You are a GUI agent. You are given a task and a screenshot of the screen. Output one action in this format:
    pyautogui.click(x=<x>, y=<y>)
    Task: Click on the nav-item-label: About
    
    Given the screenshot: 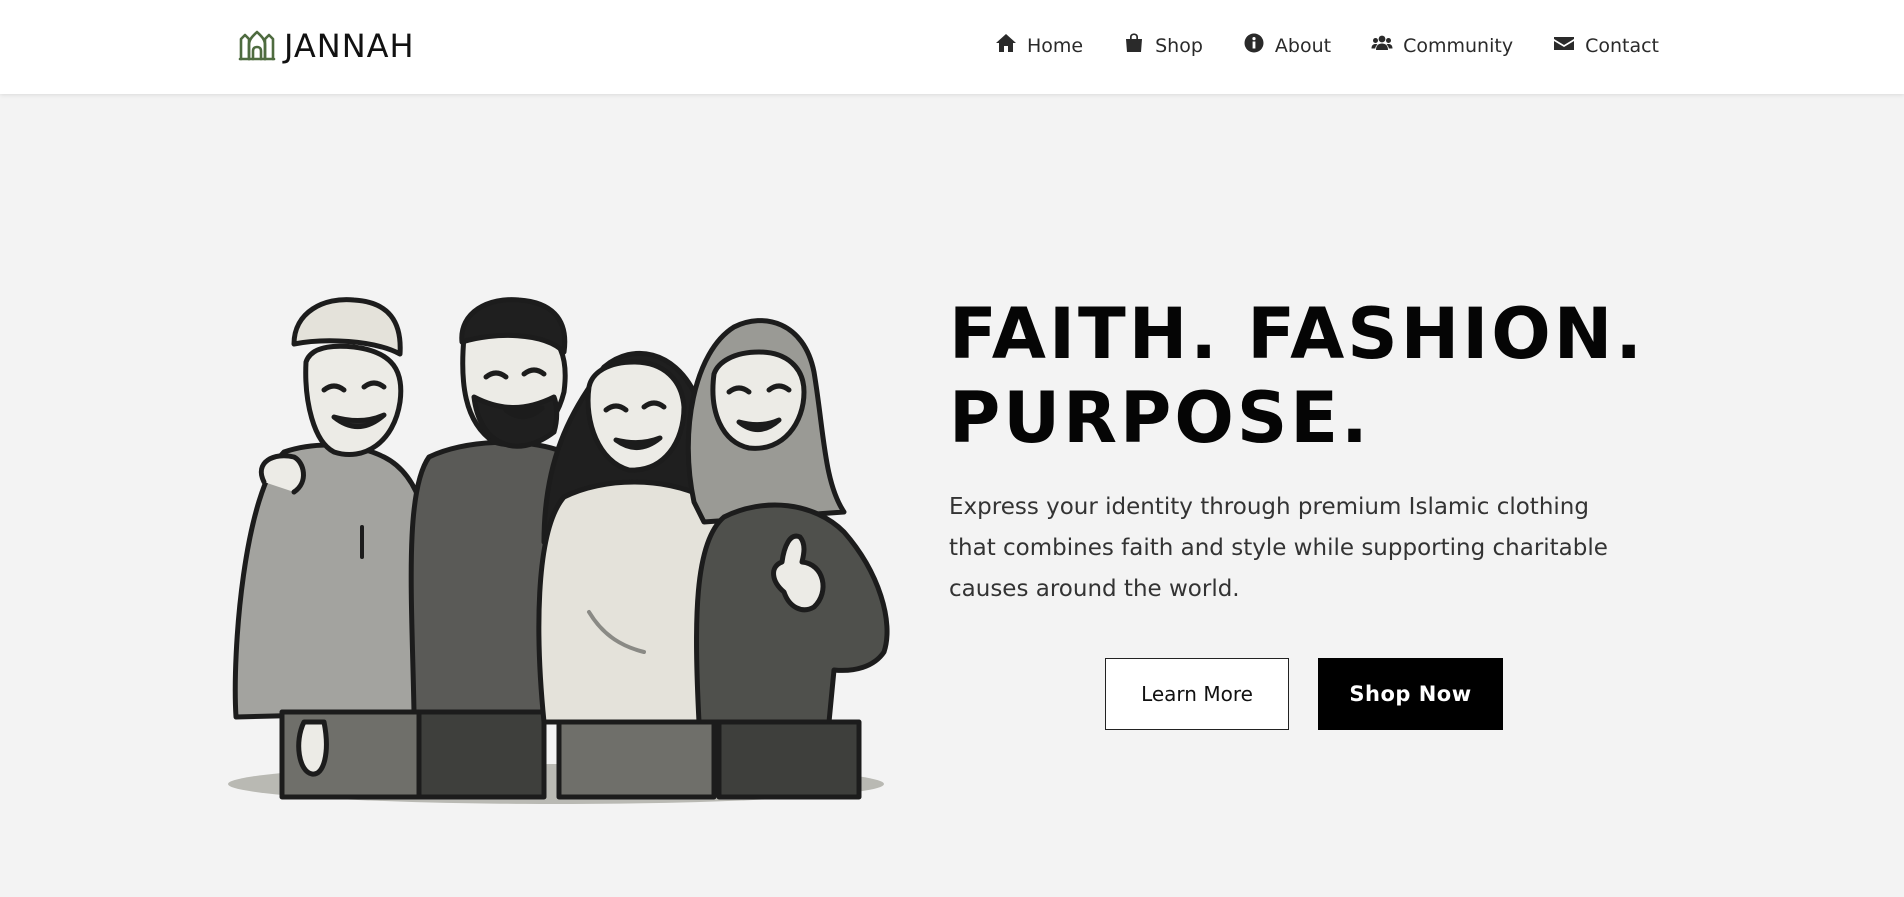 What is the action you would take?
    pyautogui.click(x=1303, y=45)
    